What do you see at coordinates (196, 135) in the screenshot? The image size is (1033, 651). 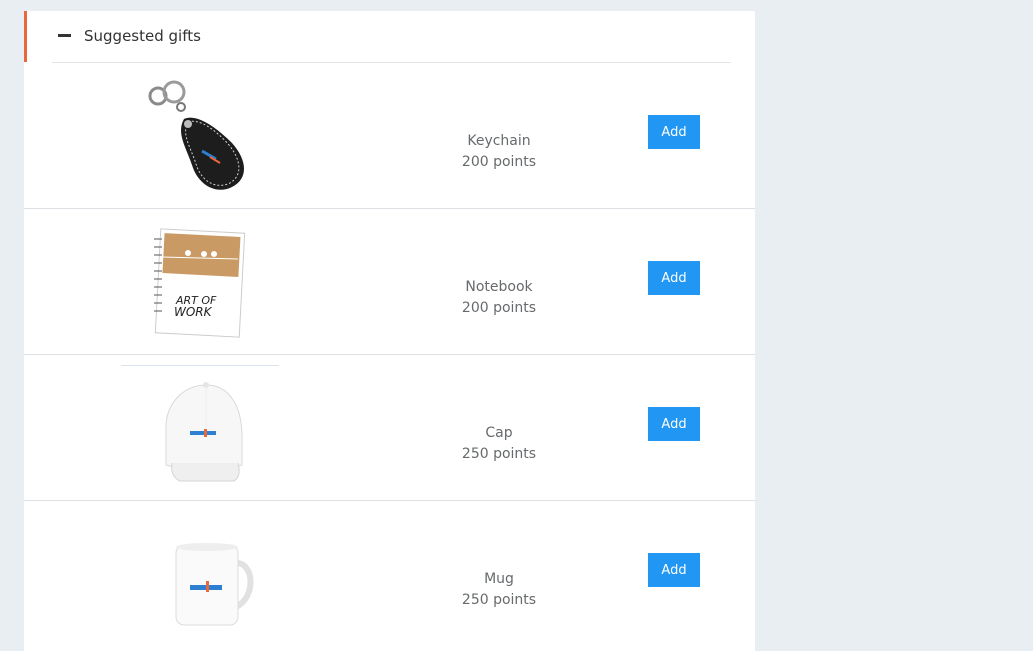 I see `keychain-image` at bounding box center [196, 135].